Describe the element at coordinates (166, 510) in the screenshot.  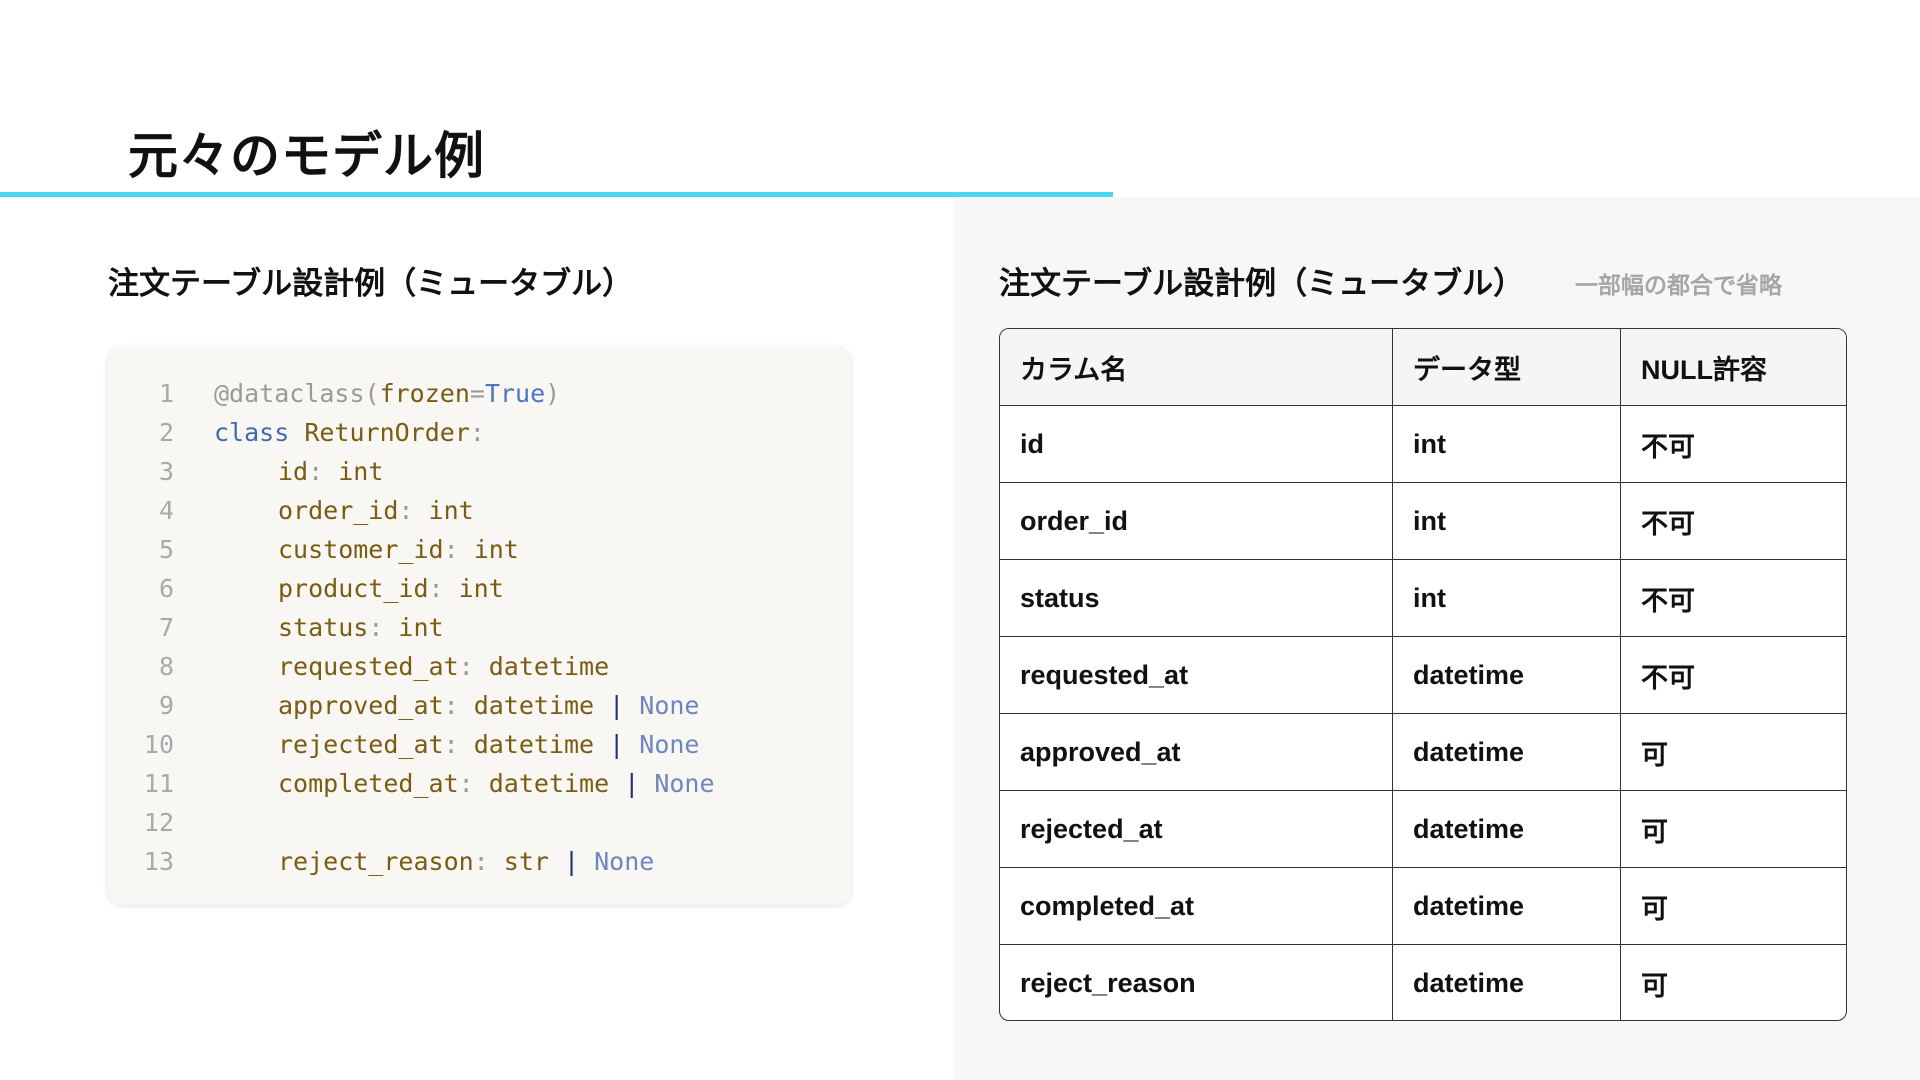
I see `line-number: 4` at that location.